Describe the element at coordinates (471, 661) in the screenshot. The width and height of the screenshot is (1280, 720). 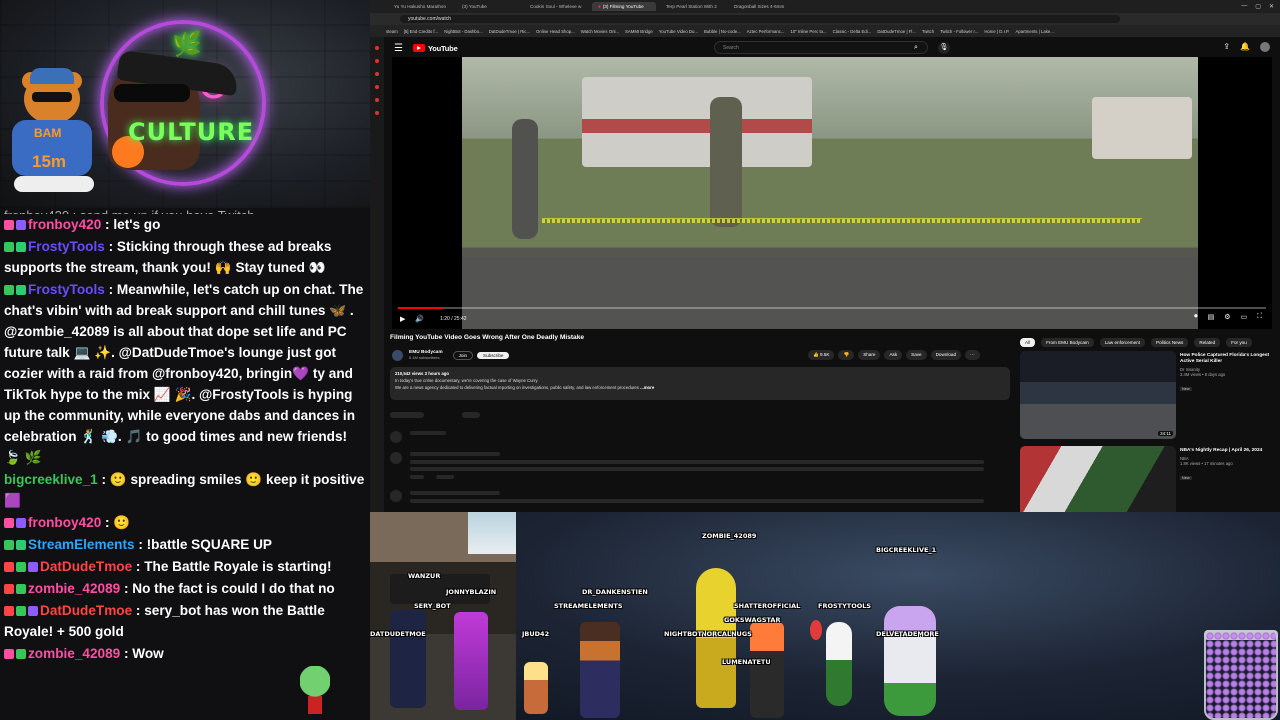
I see `fighter-sprite` at that location.